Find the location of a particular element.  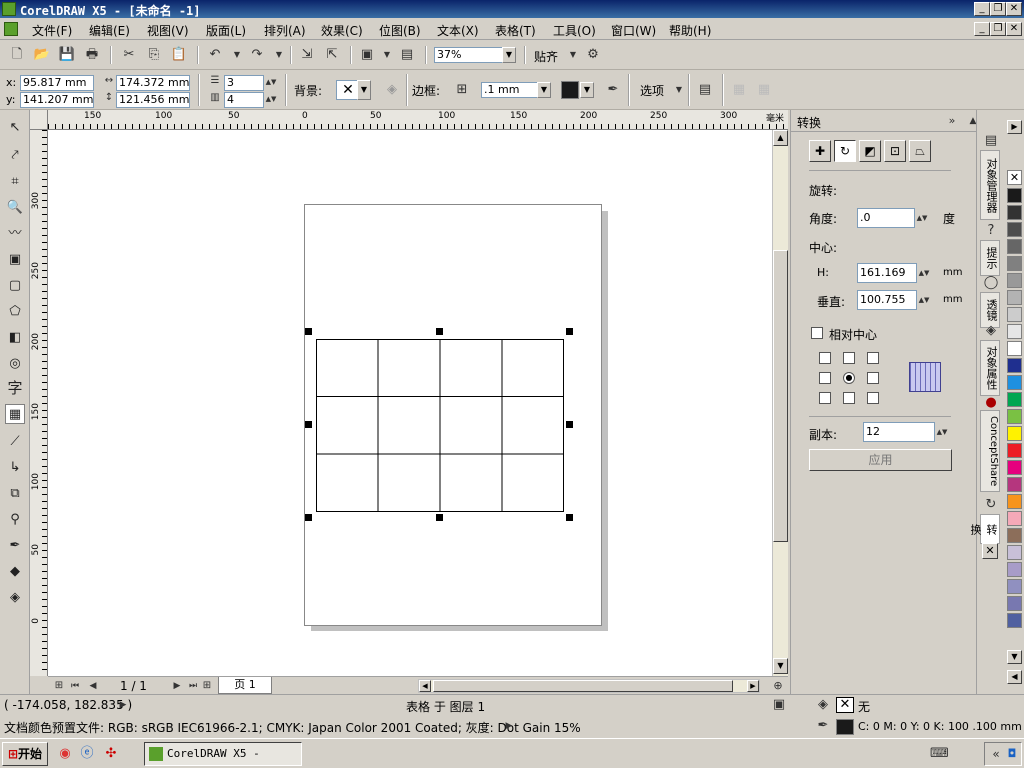

navigator-icon: ⊕ is located at coordinates (778, 686).